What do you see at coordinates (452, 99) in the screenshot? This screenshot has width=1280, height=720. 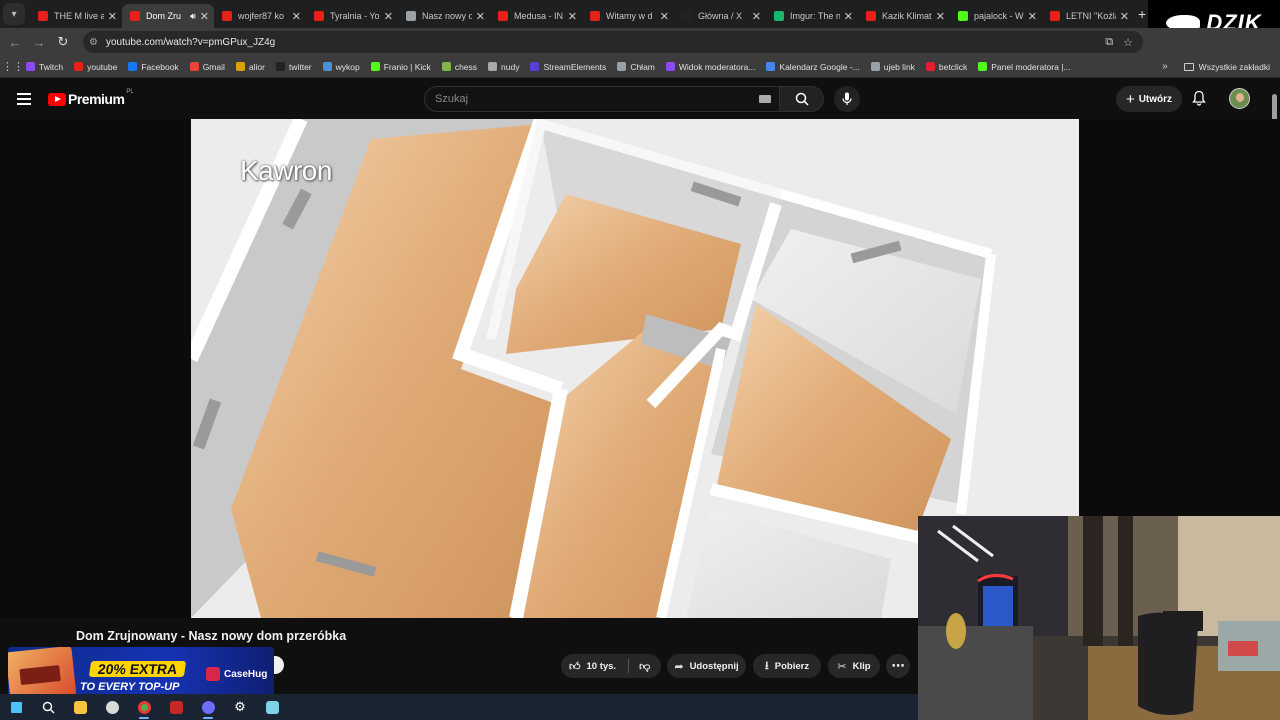 I see `search-placeholder: Szukaj` at bounding box center [452, 99].